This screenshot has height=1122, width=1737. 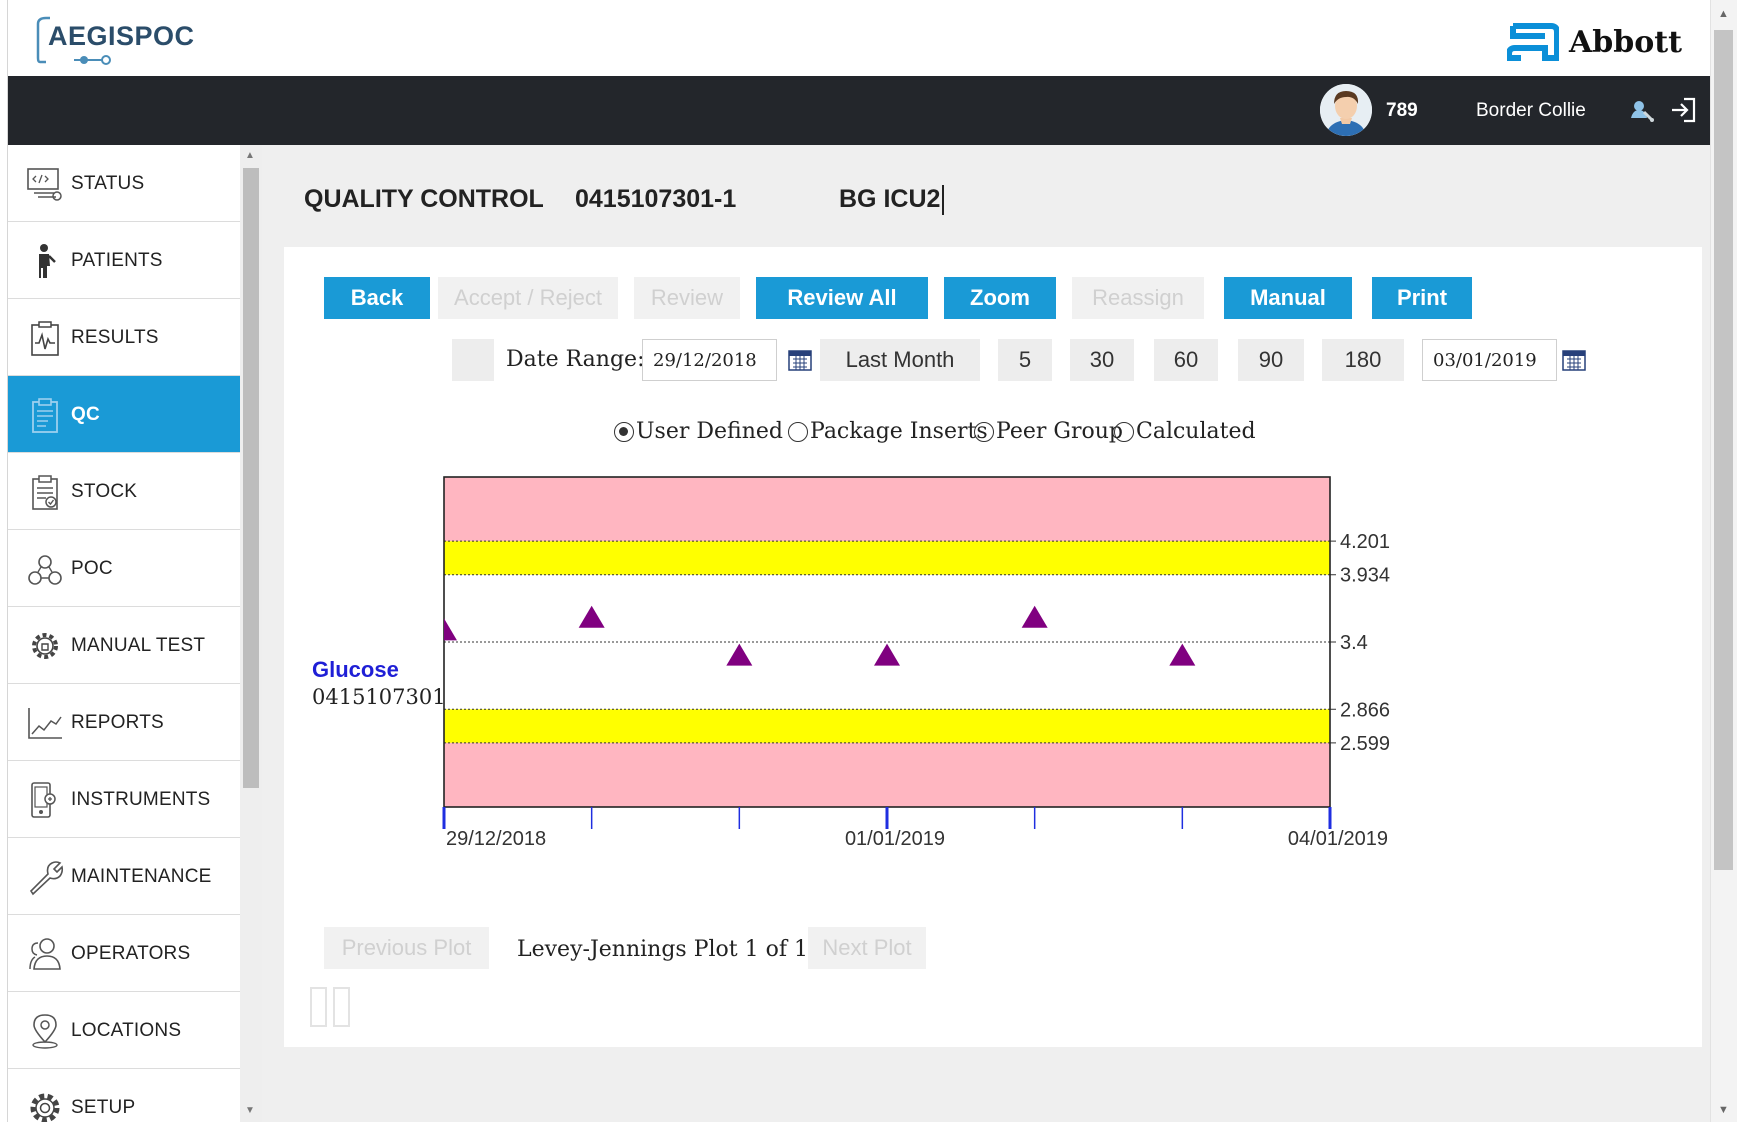 I want to click on user-name: Border Collie, so click(x=1531, y=110).